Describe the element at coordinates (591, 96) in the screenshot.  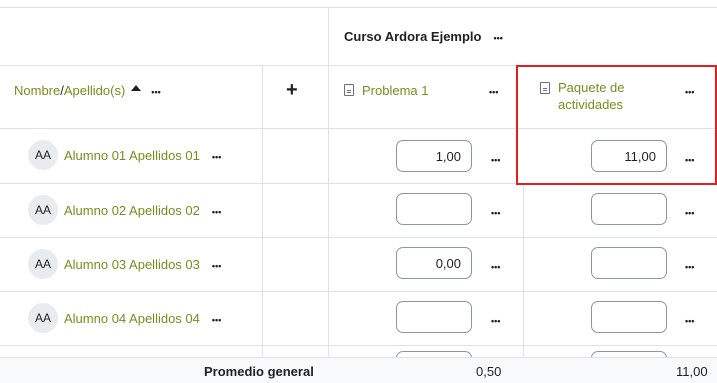
I see `grade-item-link: Paquete de actividades` at that location.